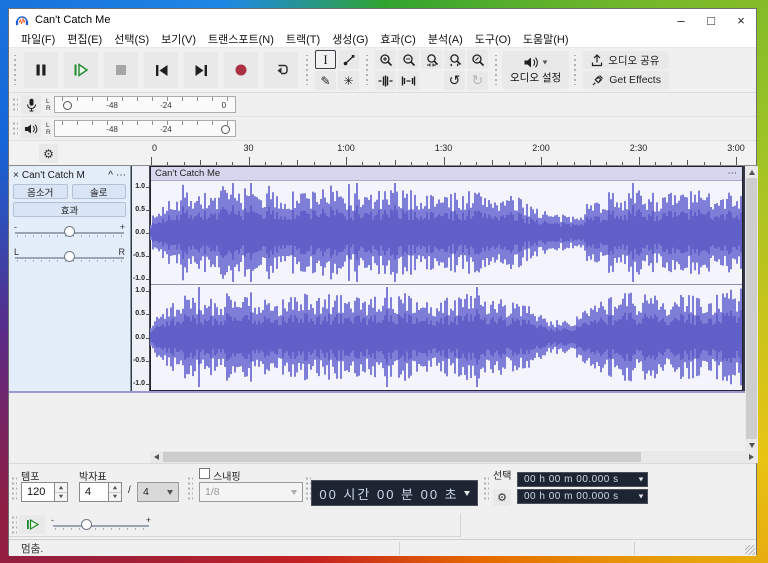 The height and width of the screenshot is (563, 768). Describe the element at coordinates (325, 59) in the screenshot. I see `selection-tool-button: I` at that location.